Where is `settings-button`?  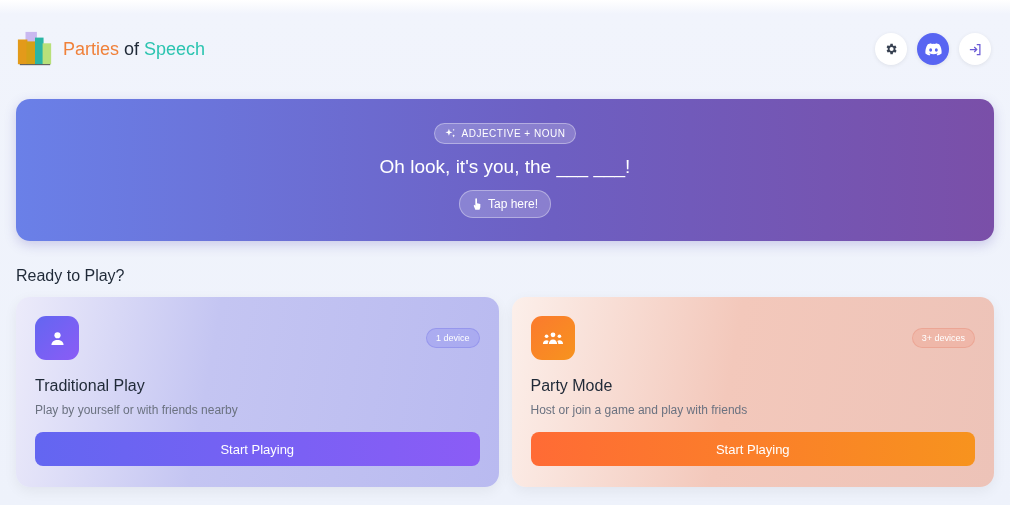
settings-button is located at coordinates (891, 49).